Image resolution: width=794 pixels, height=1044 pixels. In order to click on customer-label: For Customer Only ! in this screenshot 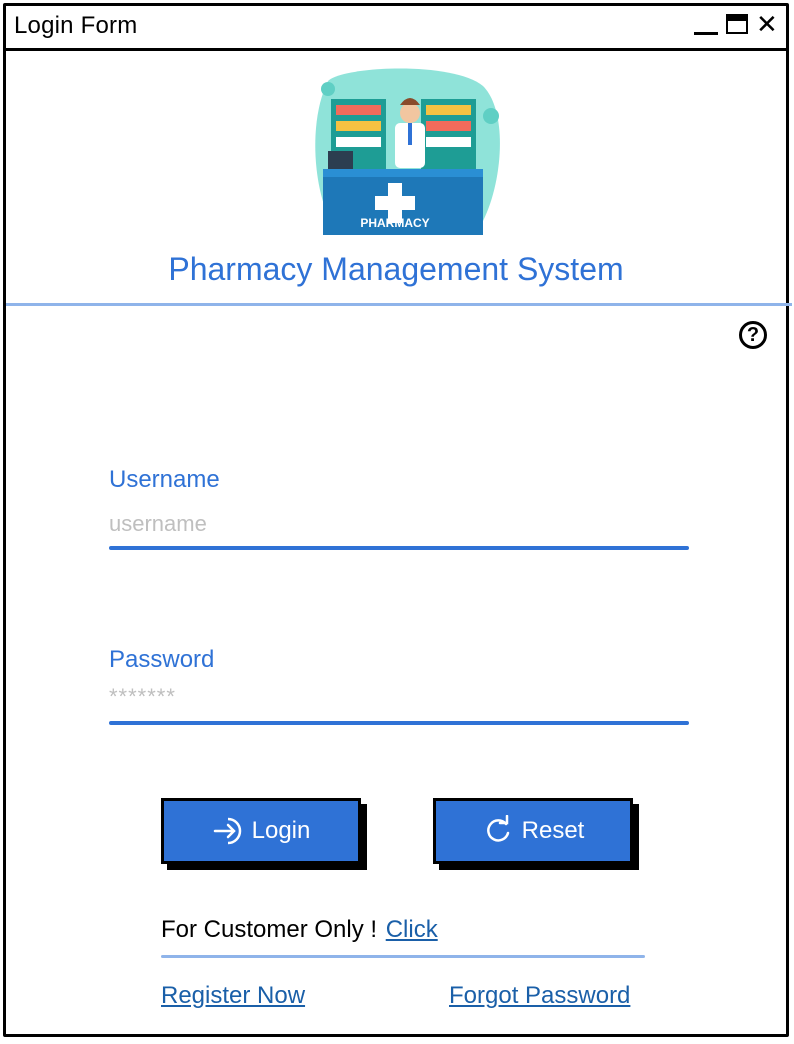, I will do `click(269, 929)`.